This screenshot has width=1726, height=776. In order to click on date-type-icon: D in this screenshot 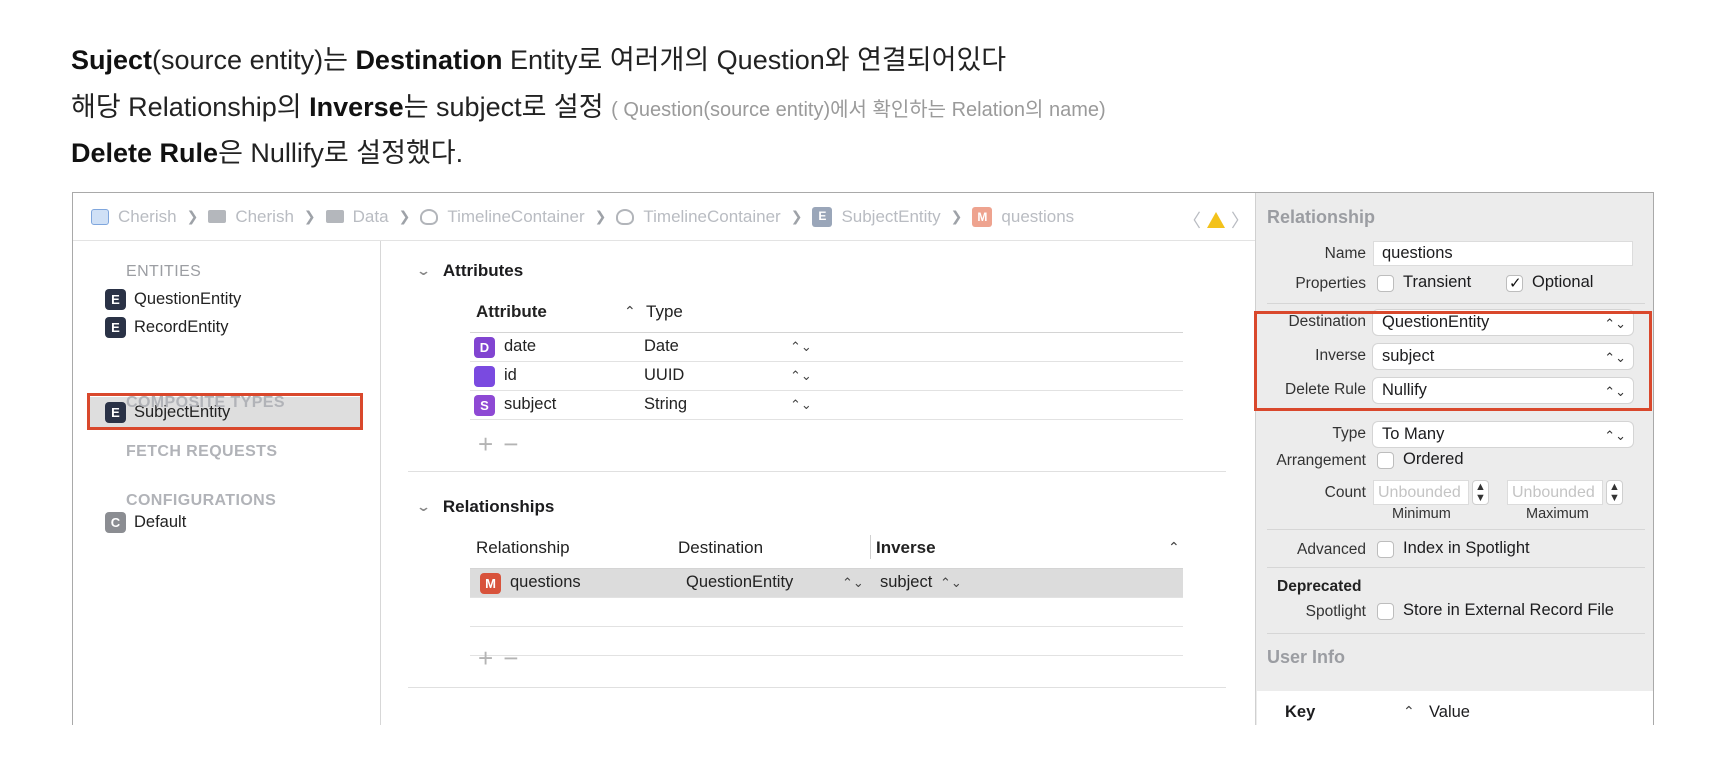, I will do `click(484, 347)`.